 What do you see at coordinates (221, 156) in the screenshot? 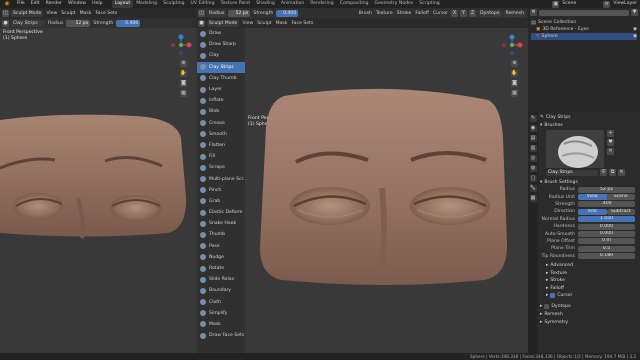
I see `tool-item: Fill` at bounding box center [221, 156].